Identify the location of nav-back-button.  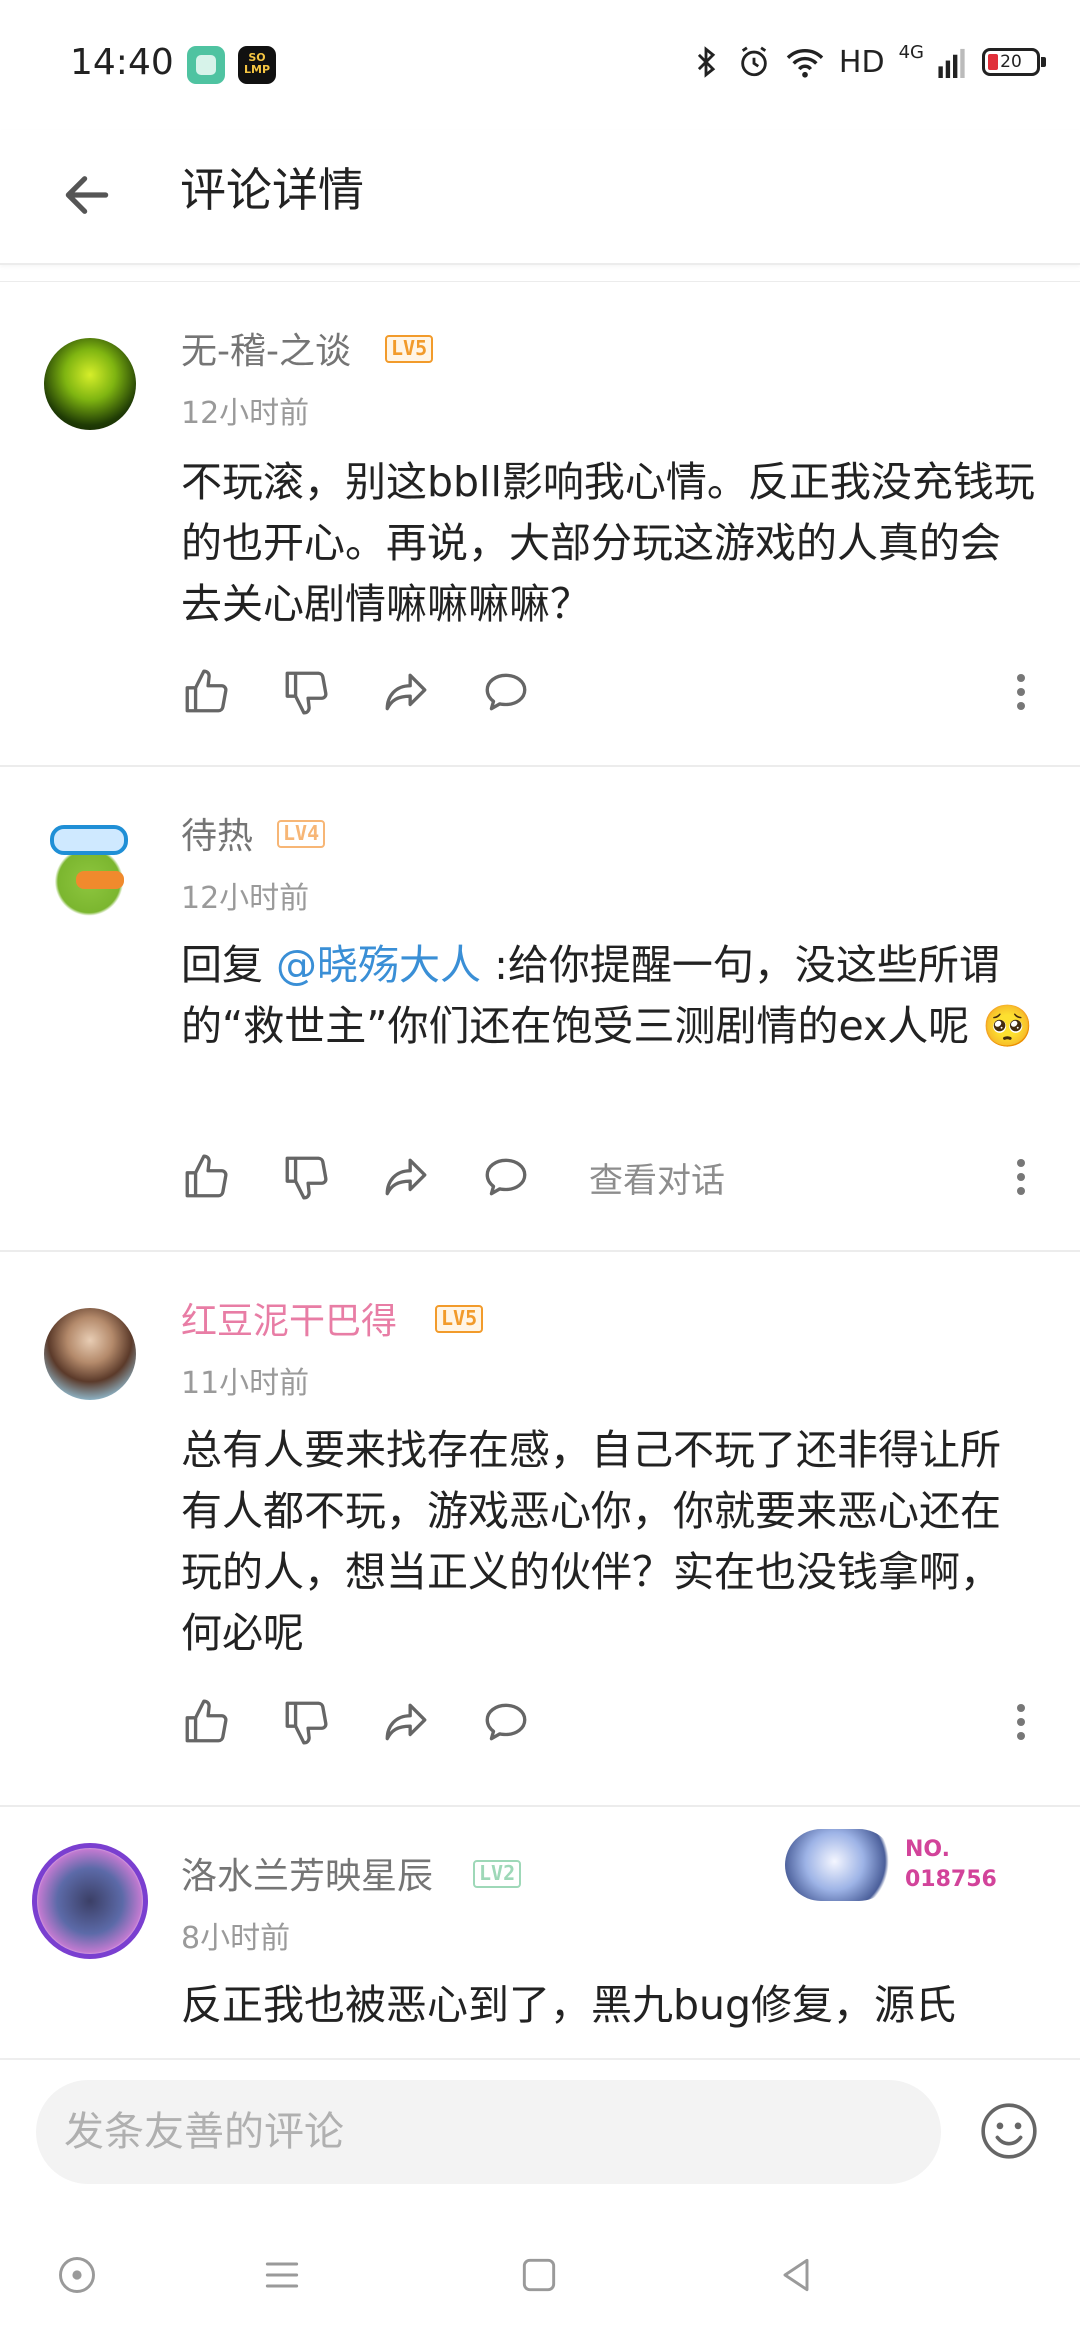
(796, 2275).